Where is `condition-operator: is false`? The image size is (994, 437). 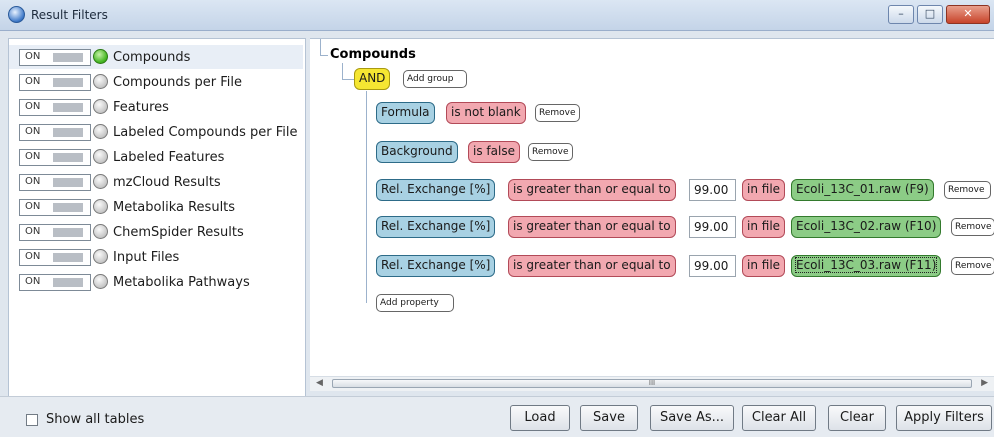 condition-operator: is false is located at coordinates (494, 152).